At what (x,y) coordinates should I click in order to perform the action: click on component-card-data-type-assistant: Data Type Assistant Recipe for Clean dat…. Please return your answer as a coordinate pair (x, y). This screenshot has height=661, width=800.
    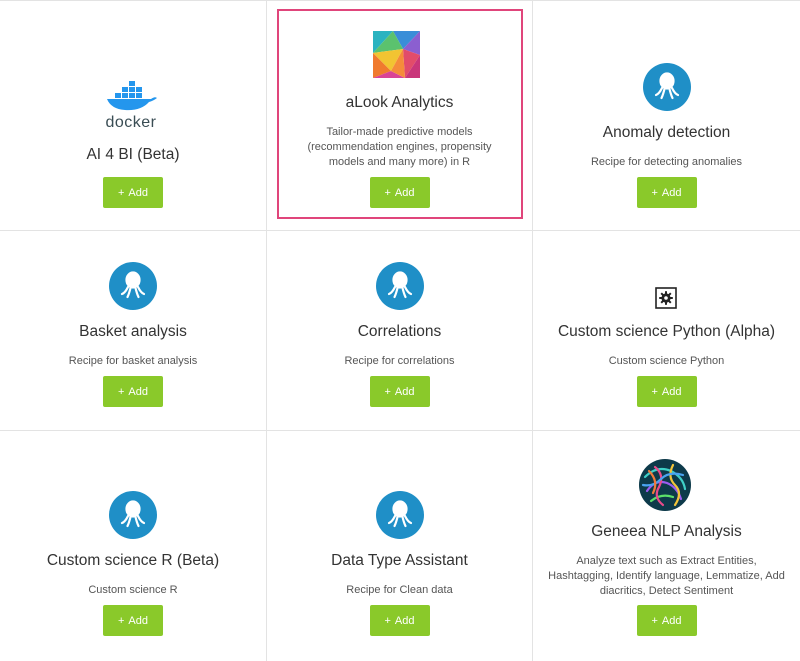
    Looking at the image, I should click on (400, 546).